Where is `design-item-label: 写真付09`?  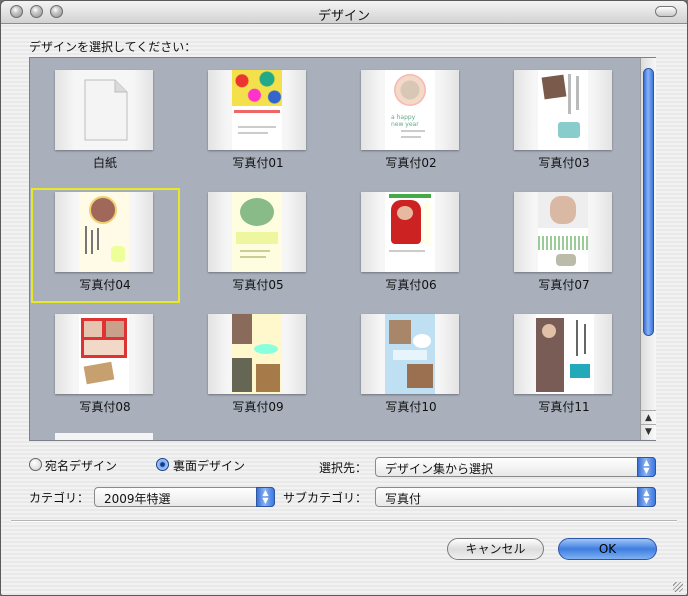 design-item-label: 写真付09 is located at coordinates (258, 407).